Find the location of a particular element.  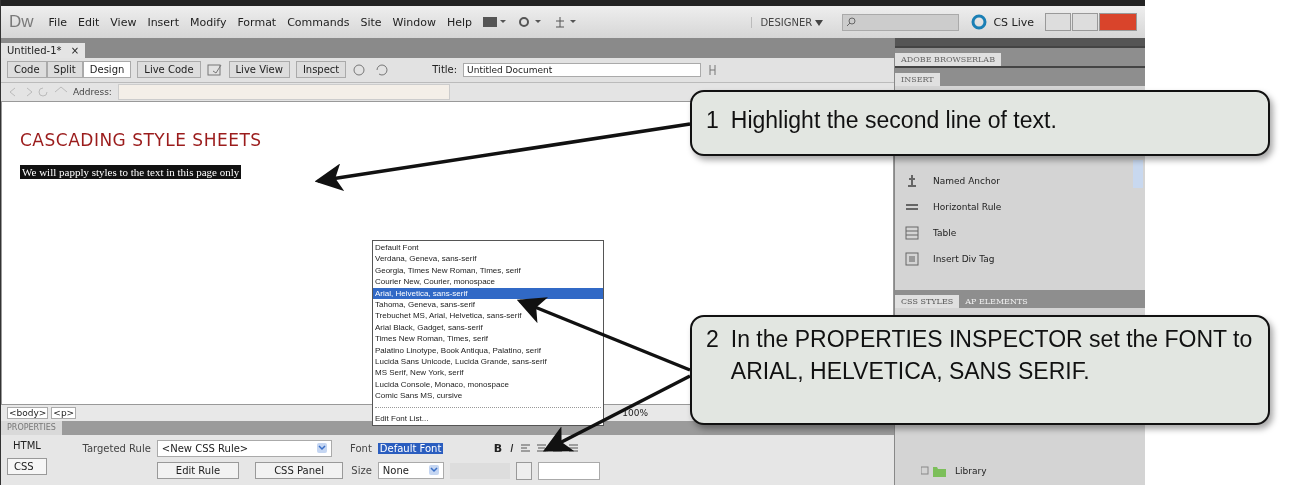

view-button: Design is located at coordinates (107, 70).